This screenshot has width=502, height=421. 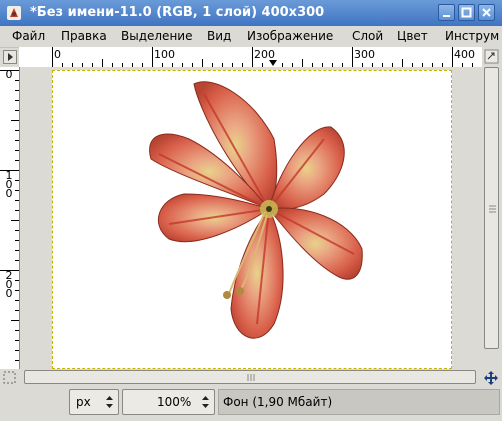 I want to click on layer-info-text: Фон (1,90 Мбайт), so click(x=278, y=402).